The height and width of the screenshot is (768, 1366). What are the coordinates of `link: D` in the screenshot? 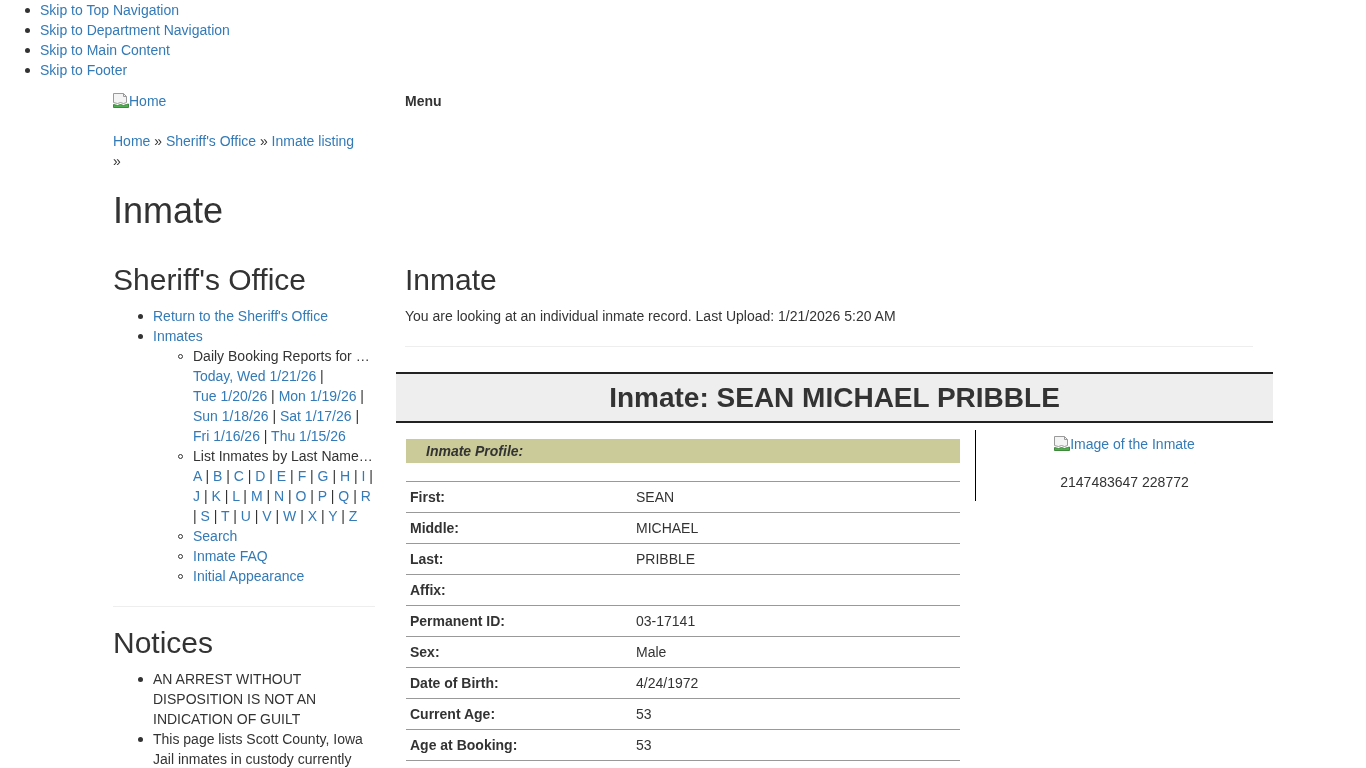 It's located at (260, 476).